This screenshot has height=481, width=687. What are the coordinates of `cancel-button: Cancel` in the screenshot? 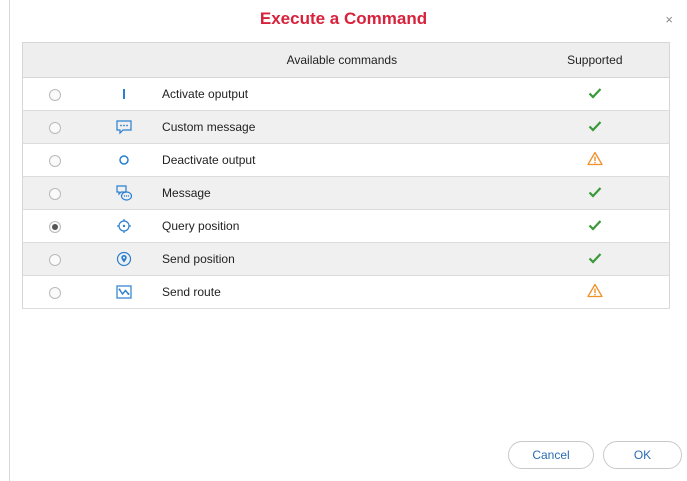 It's located at (551, 455).